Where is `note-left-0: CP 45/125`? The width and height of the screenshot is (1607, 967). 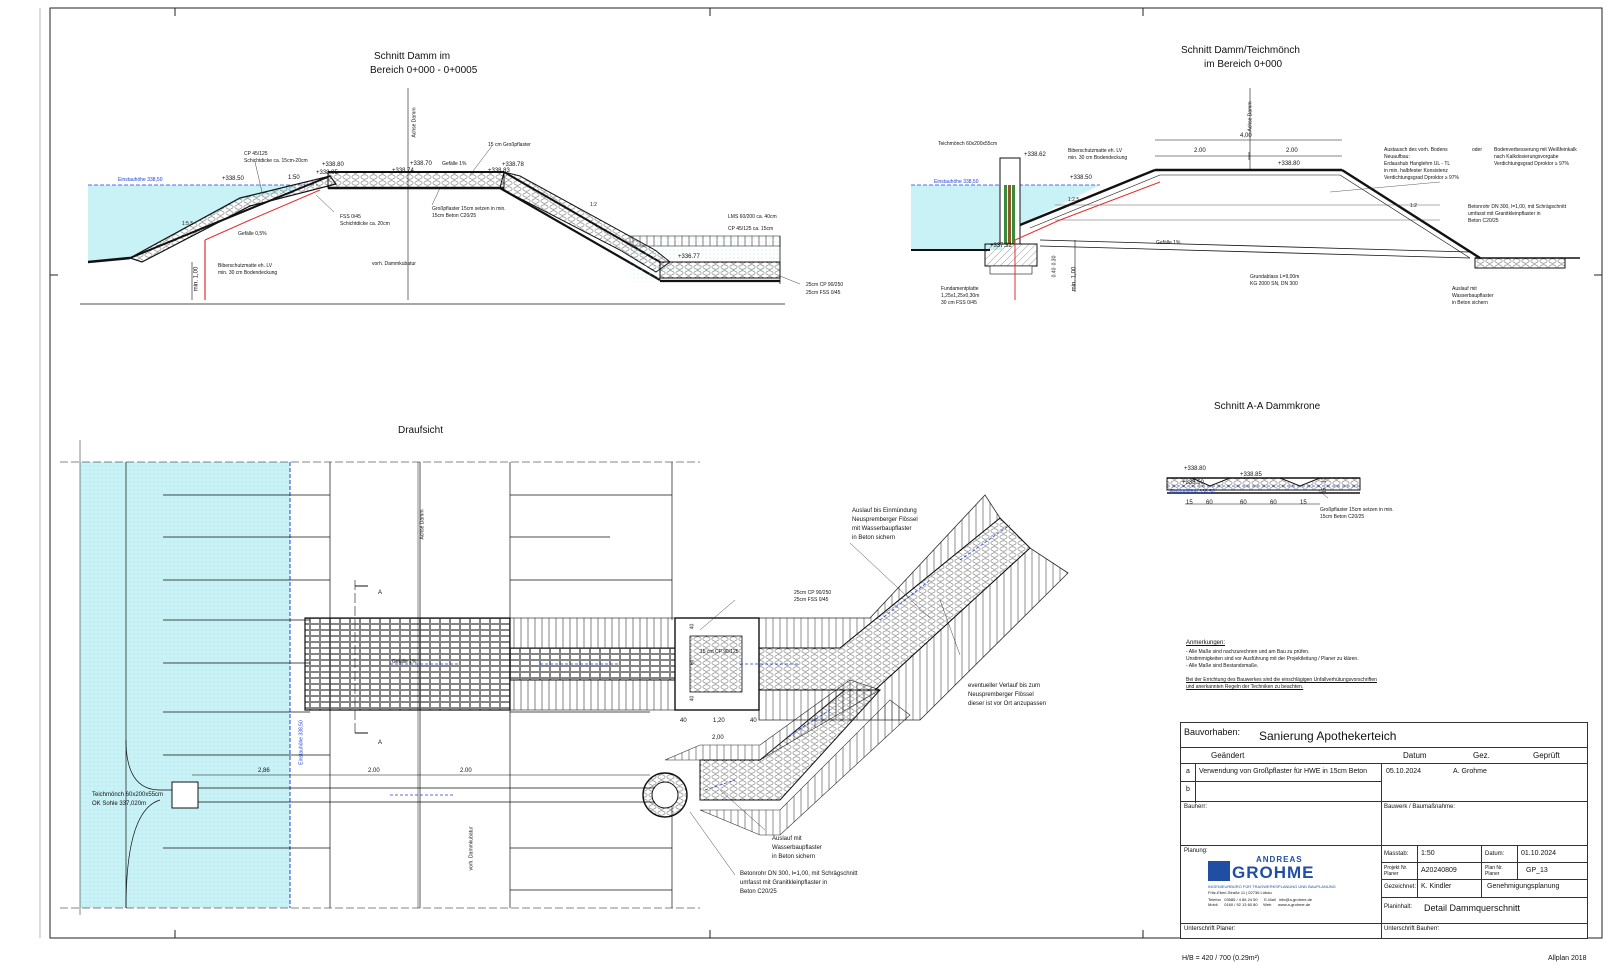
note-left-0: CP 45/125 is located at coordinates (256, 154).